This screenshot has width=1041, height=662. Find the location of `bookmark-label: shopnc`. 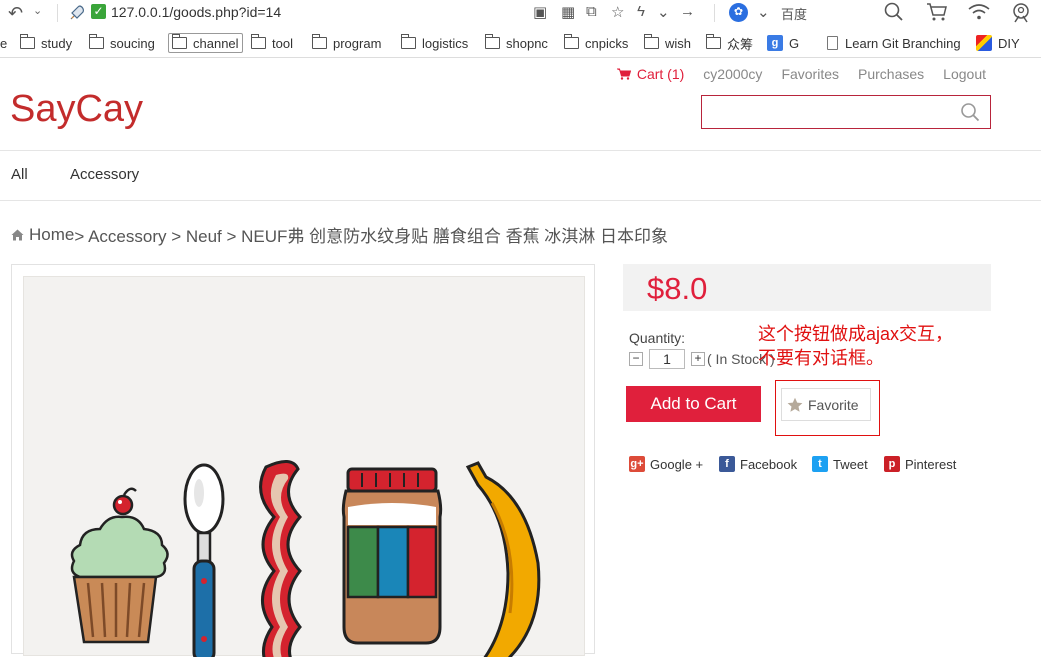

bookmark-label: shopnc is located at coordinates (527, 43).